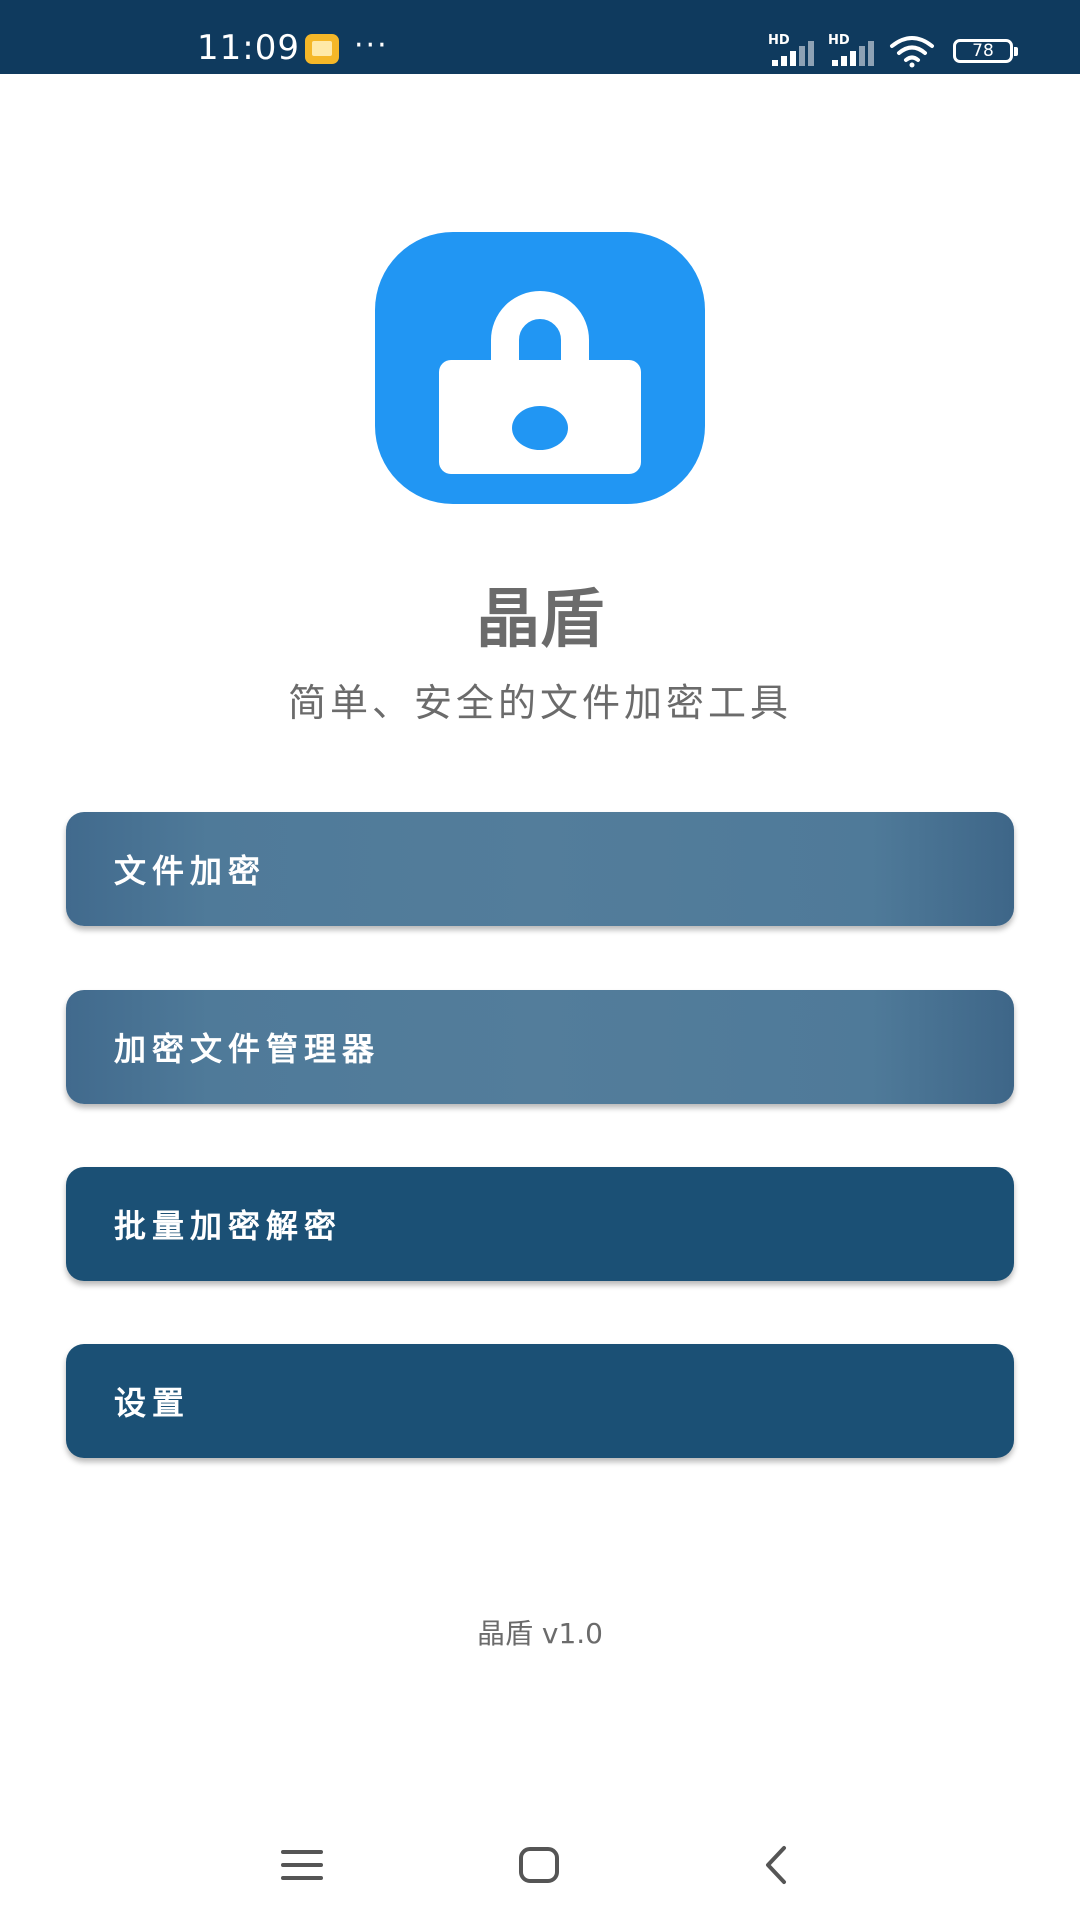  What do you see at coordinates (540, 1047) in the screenshot?
I see `encrypted-file-manager-button: 加密文件管理器` at bounding box center [540, 1047].